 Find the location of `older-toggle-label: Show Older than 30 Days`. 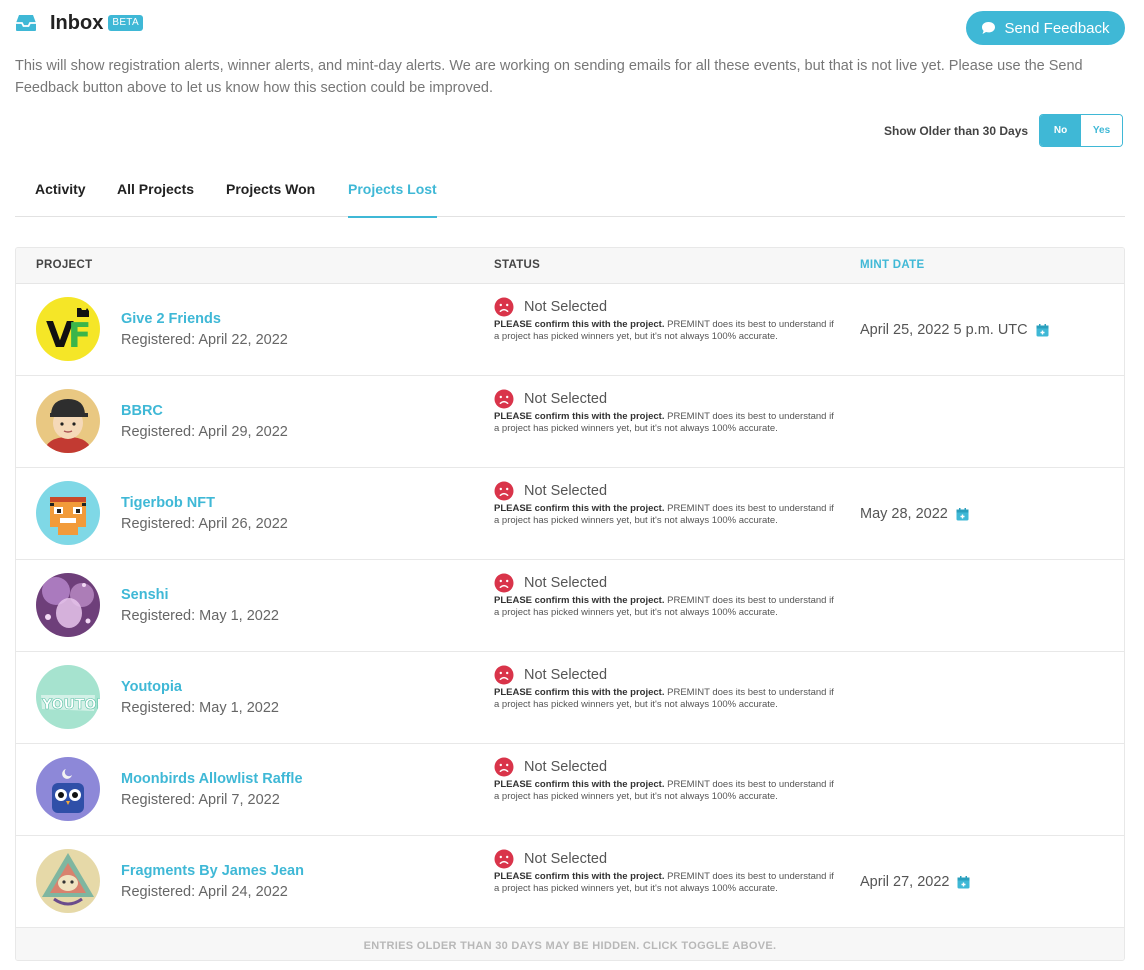

older-toggle-label: Show Older than 30 Days is located at coordinates (956, 130).